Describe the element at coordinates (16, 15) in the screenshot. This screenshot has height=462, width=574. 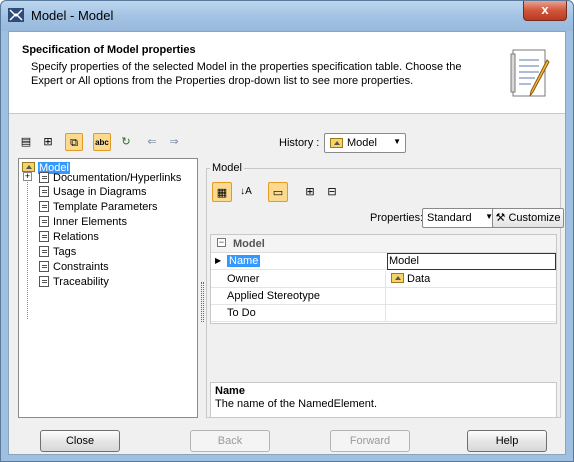
I see `app-icon` at that location.